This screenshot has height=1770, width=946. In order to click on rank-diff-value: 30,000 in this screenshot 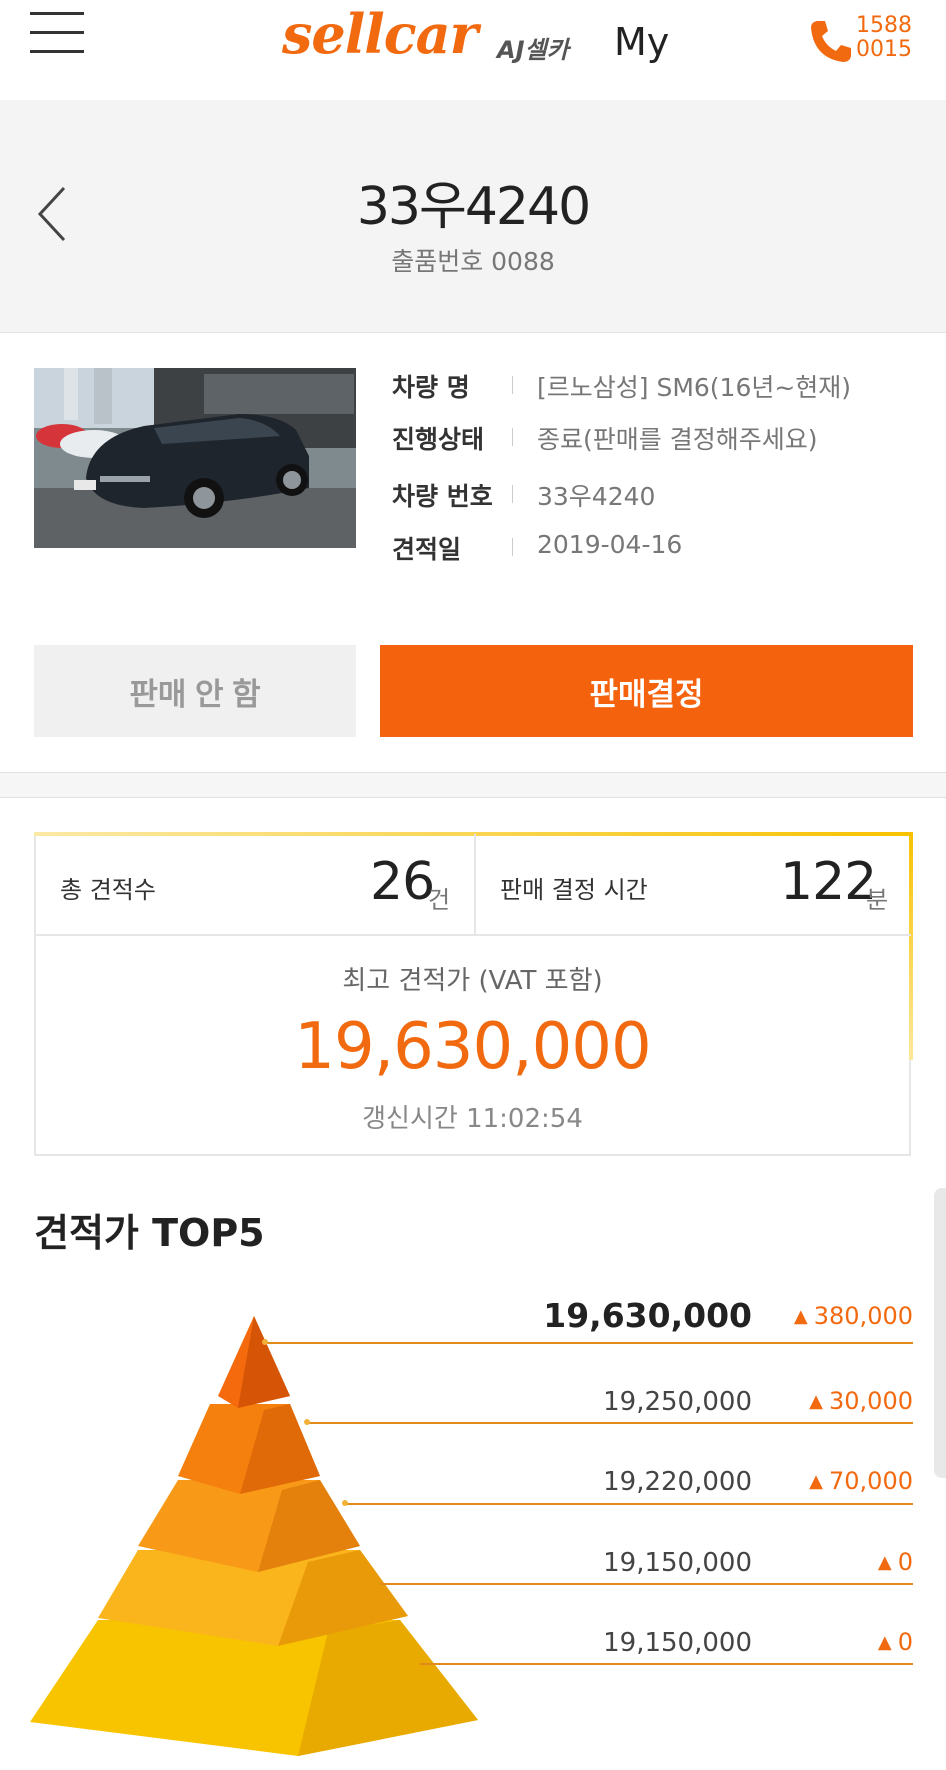, I will do `click(871, 1401)`.